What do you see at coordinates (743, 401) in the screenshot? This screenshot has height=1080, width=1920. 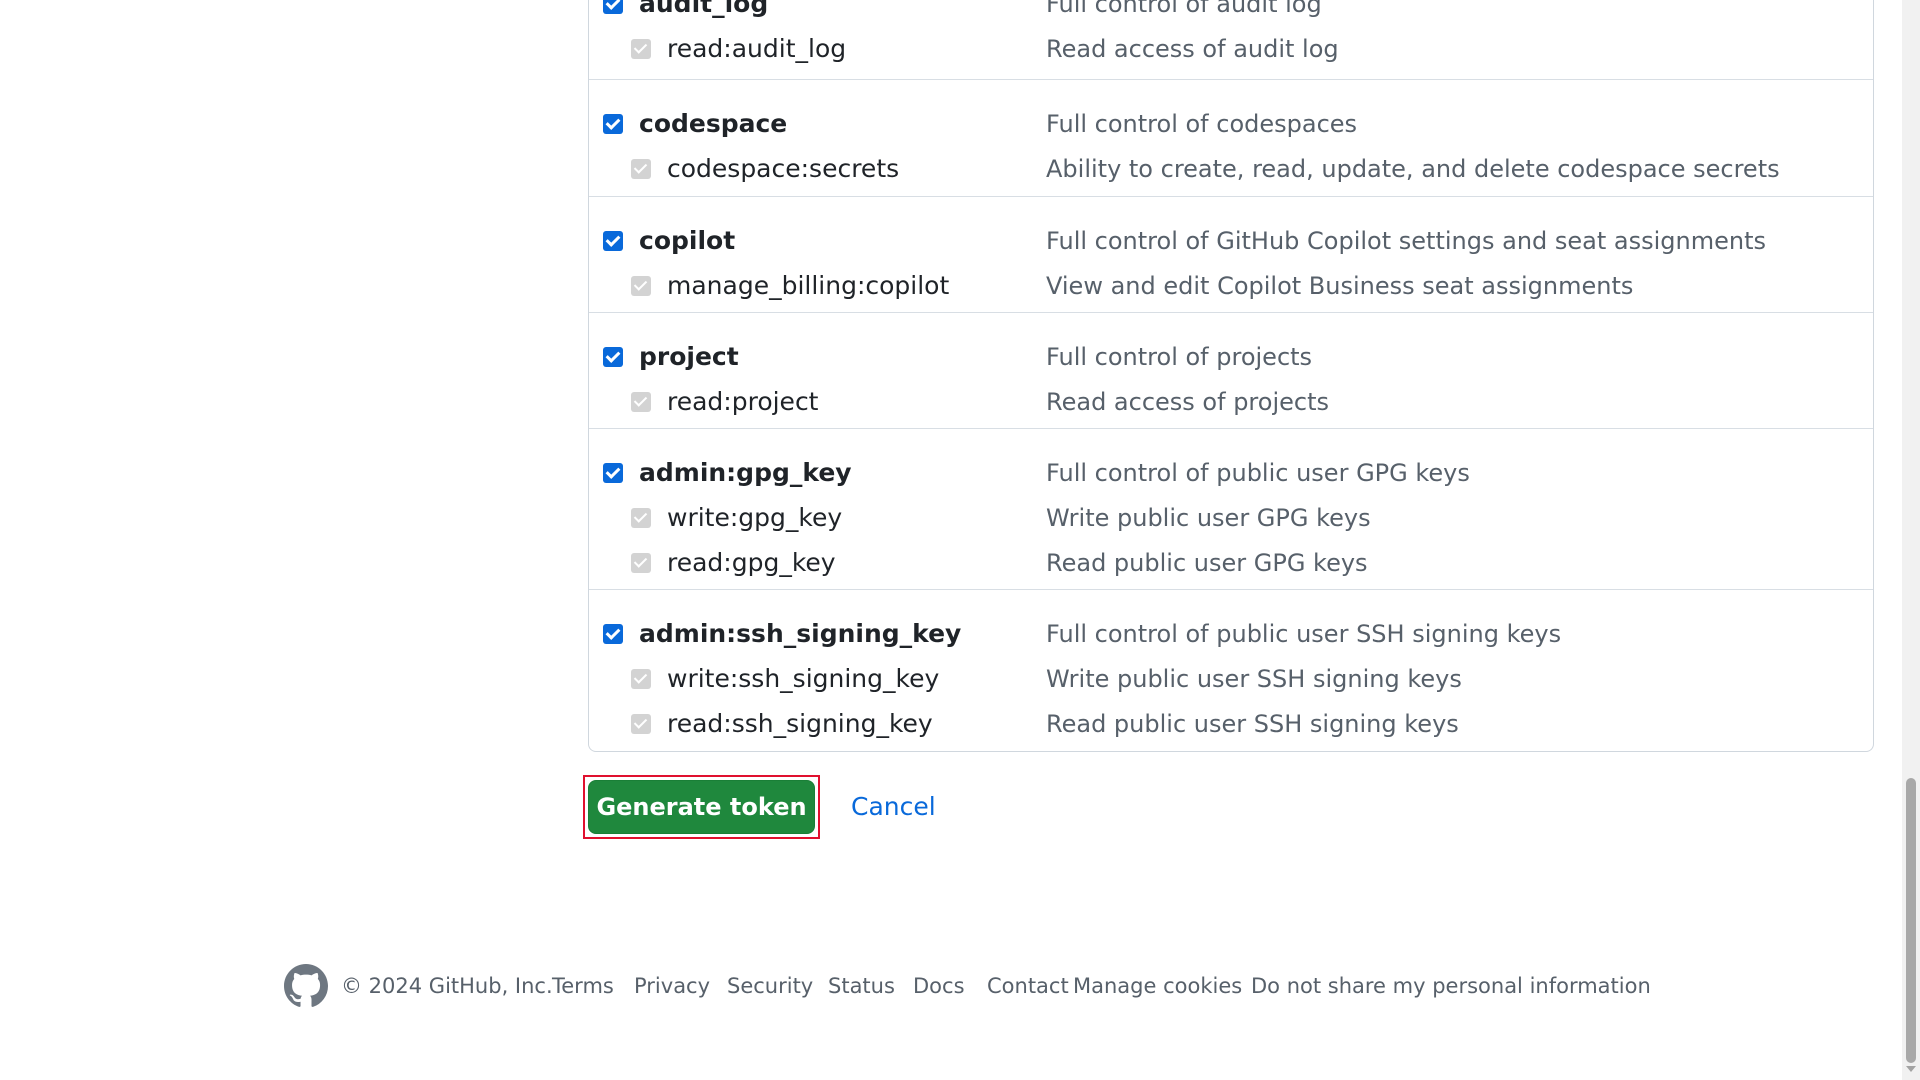 I see `subscope-name: read:project` at bounding box center [743, 401].